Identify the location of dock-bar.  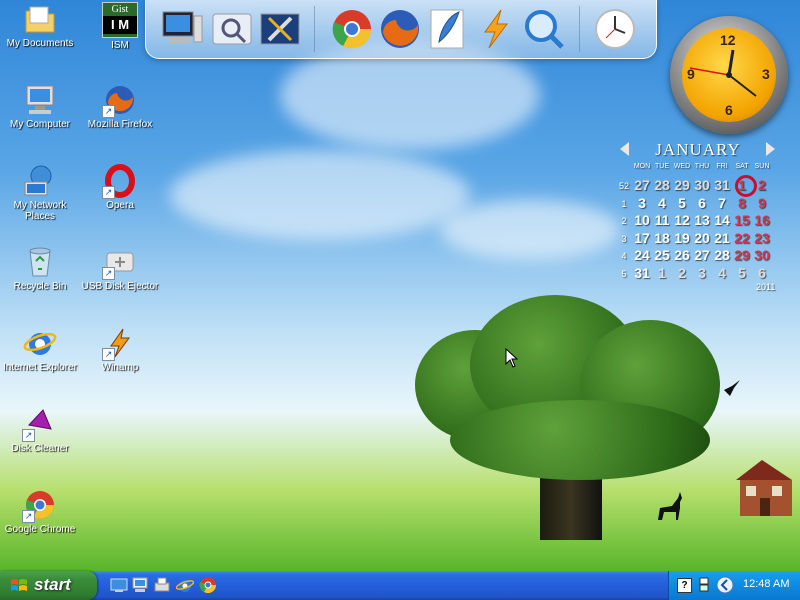
(401, 29).